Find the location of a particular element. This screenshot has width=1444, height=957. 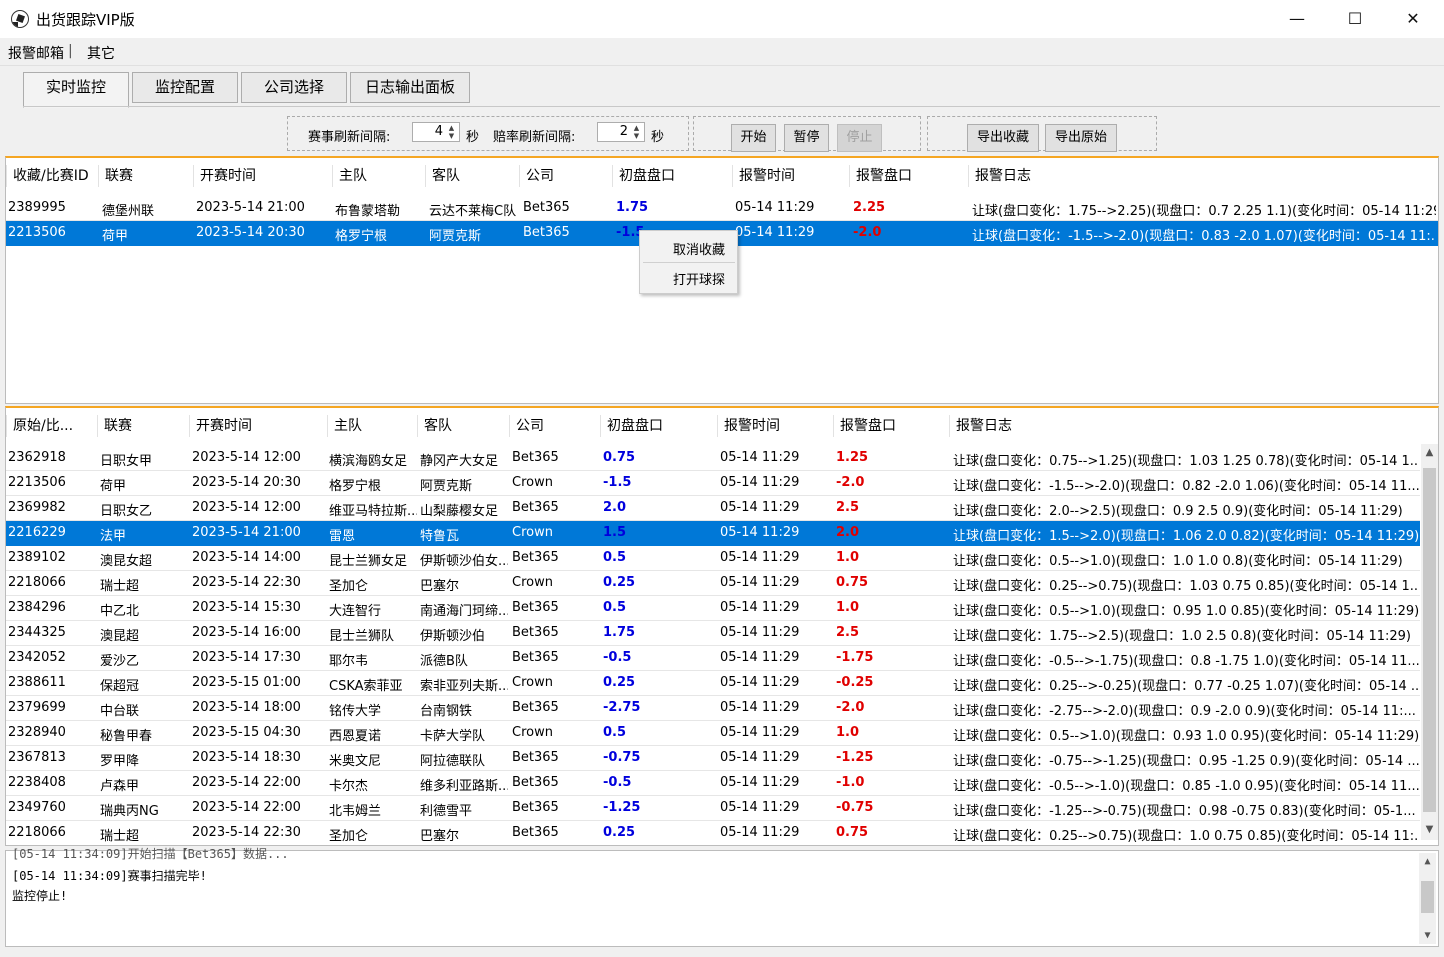

tab-log-panel: 日志输出面板 is located at coordinates (410, 87).